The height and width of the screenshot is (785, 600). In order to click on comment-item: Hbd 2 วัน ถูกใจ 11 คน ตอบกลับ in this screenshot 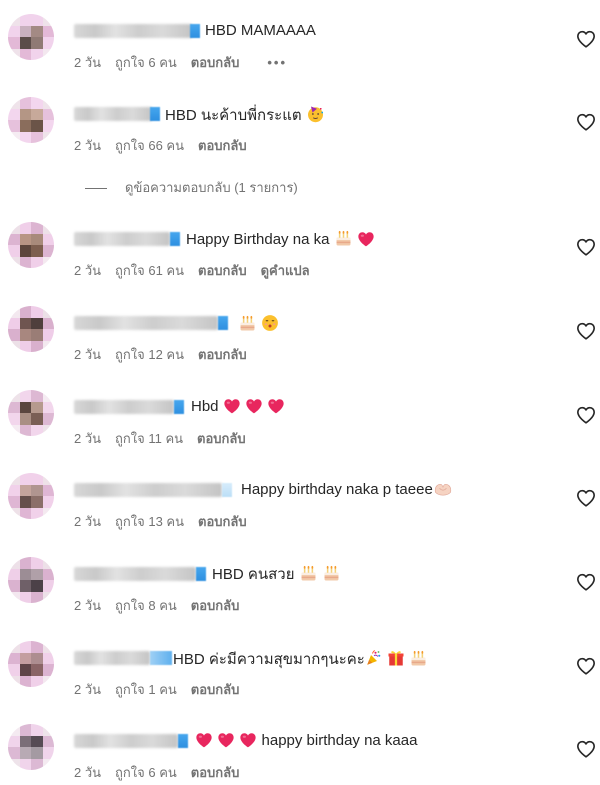, I will do `click(300, 426)`.